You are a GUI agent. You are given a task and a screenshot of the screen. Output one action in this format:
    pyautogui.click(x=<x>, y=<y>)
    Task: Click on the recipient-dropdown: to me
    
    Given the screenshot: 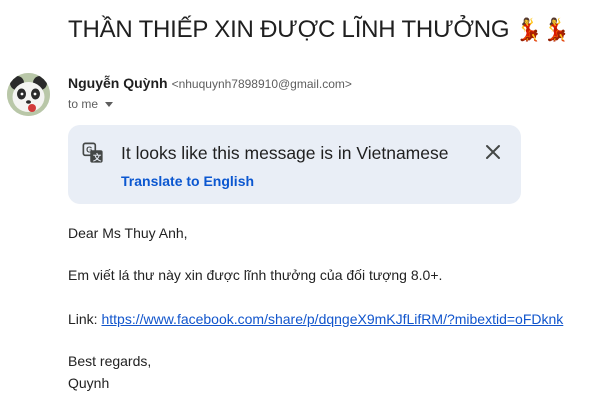 What is the action you would take?
    pyautogui.click(x=91, y=104)
    